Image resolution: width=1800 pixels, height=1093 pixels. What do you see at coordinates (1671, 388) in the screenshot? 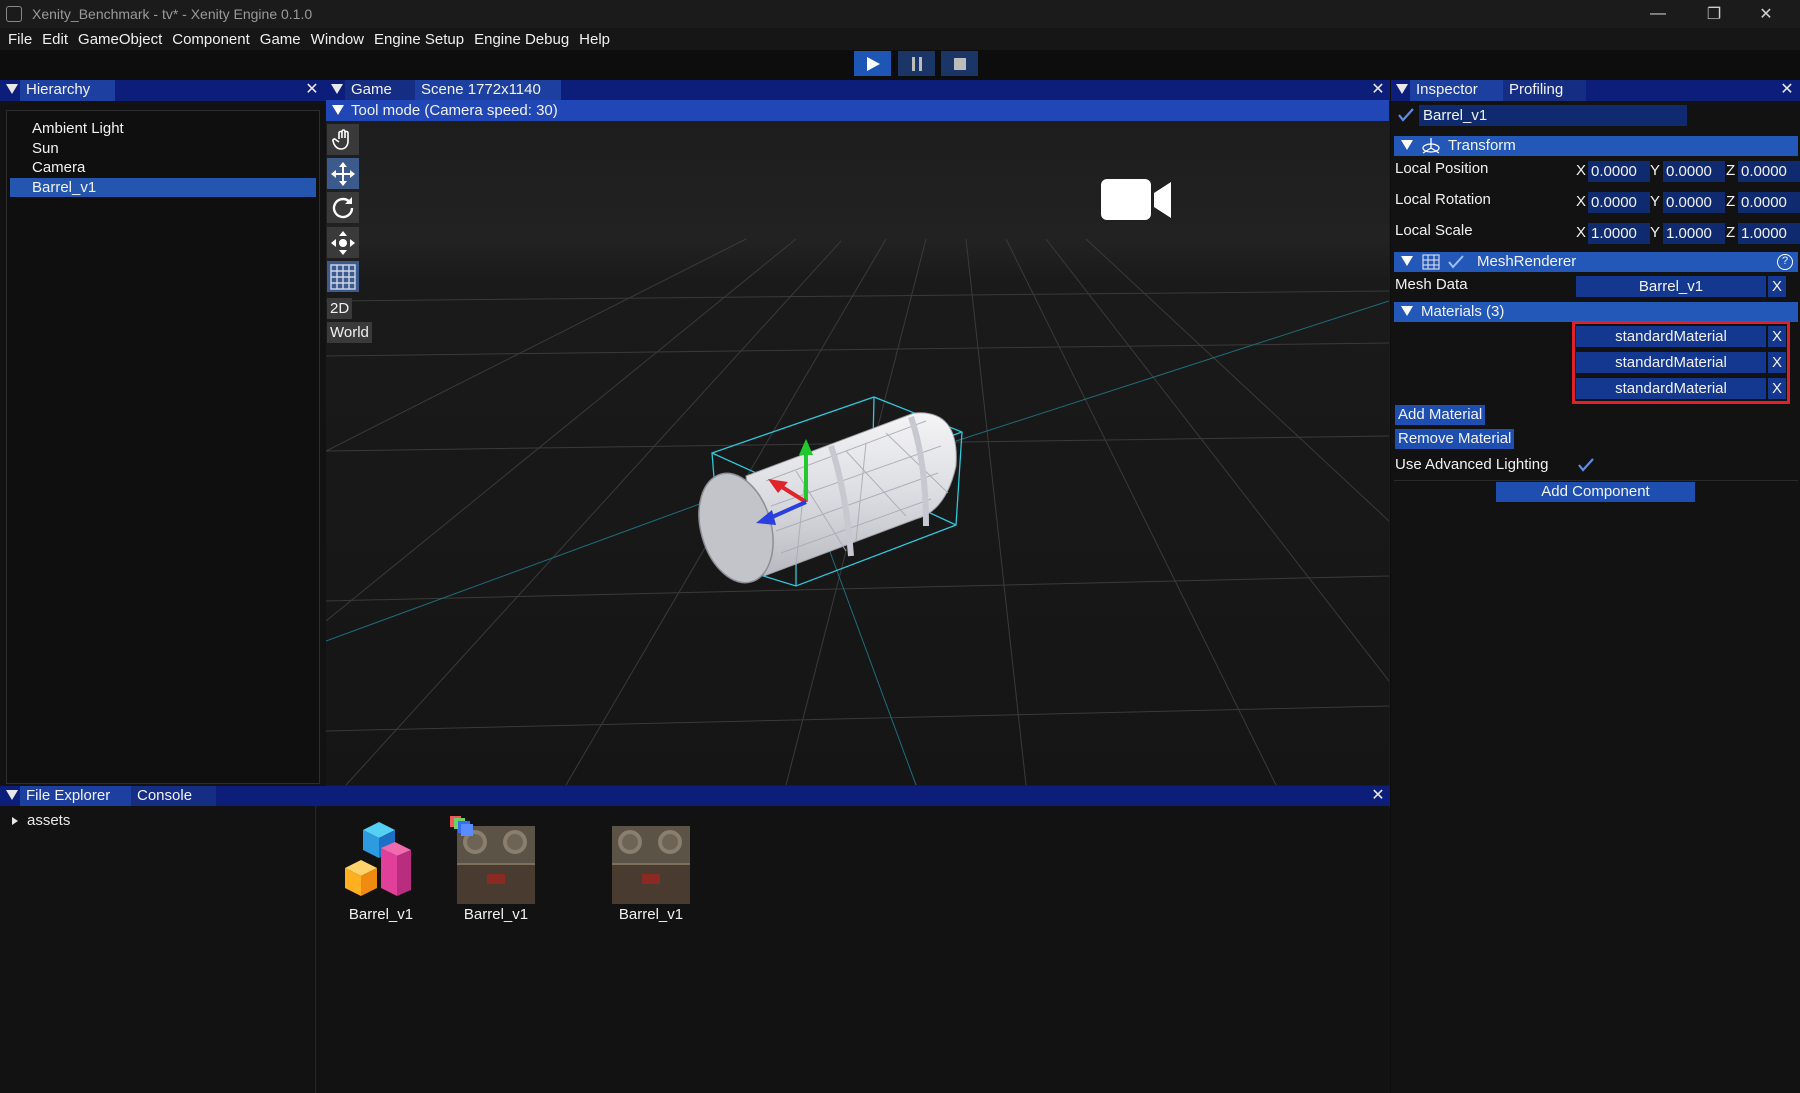
I see `material-slot-3: standardMaterial` at bounding box center [1671, 388].